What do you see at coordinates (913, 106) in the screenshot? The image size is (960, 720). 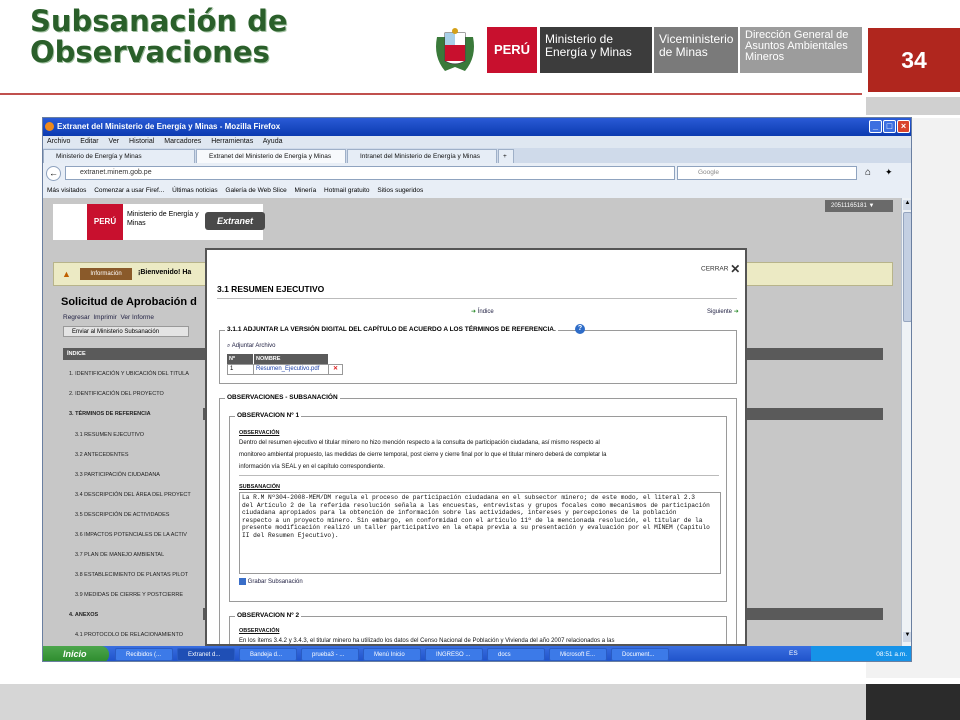 I see `side-strip` at bounding box center [913, 106].